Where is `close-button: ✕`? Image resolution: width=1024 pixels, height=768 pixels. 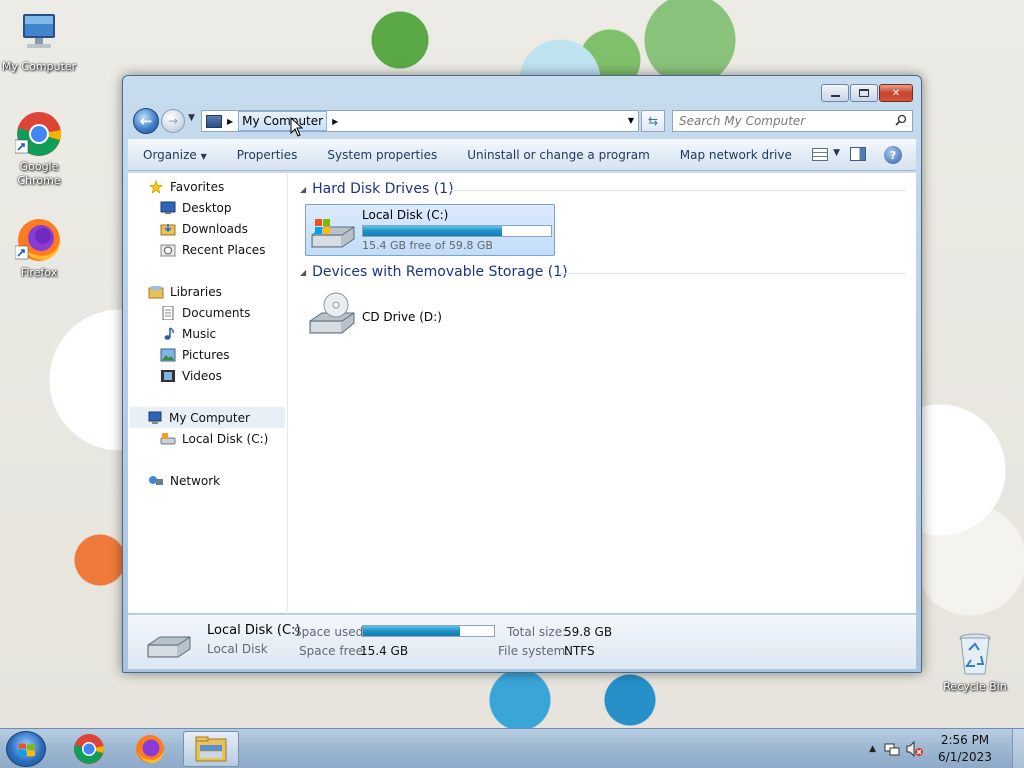
close-button: ✕ is located at coordinates (896, 93).